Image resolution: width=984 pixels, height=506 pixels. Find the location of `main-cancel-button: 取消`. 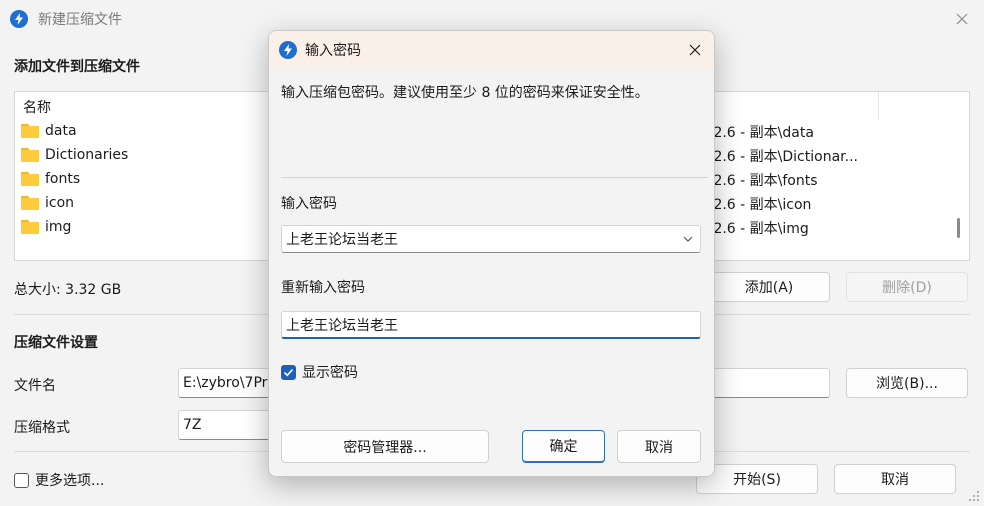

main-cancel-button: 取消 is located at coordinates (895, 479).